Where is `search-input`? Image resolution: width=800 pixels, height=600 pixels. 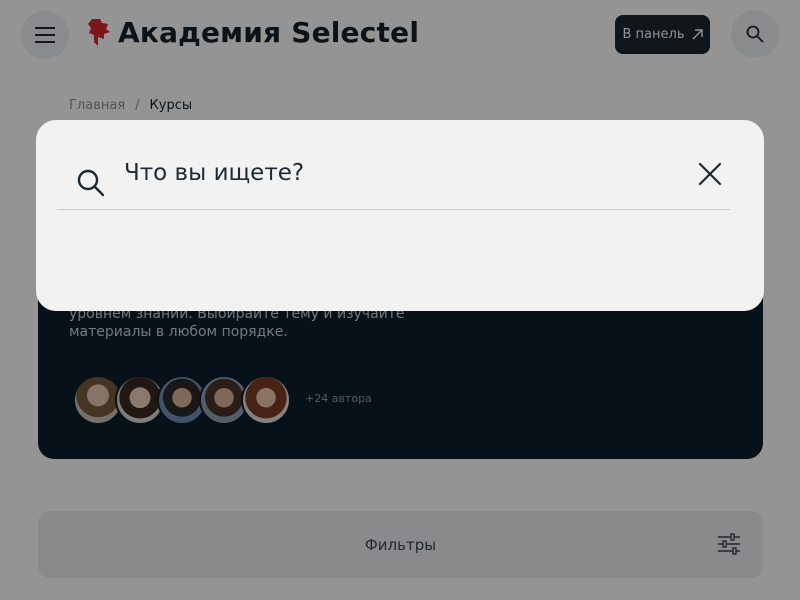 search-input is located at coordinates (404, 173).